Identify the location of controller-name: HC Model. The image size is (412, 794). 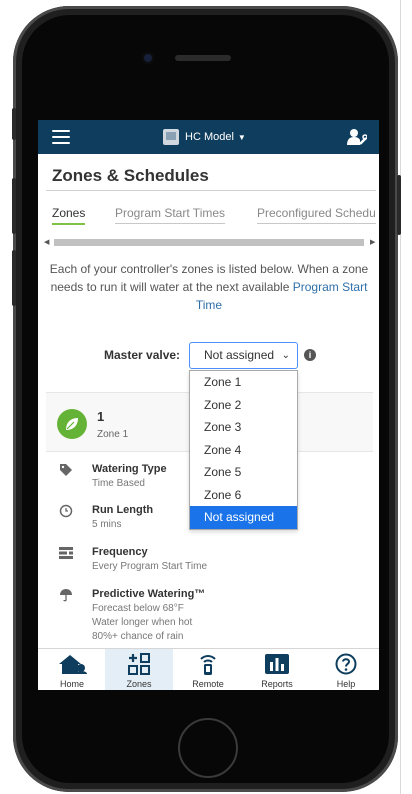
(209, 137).